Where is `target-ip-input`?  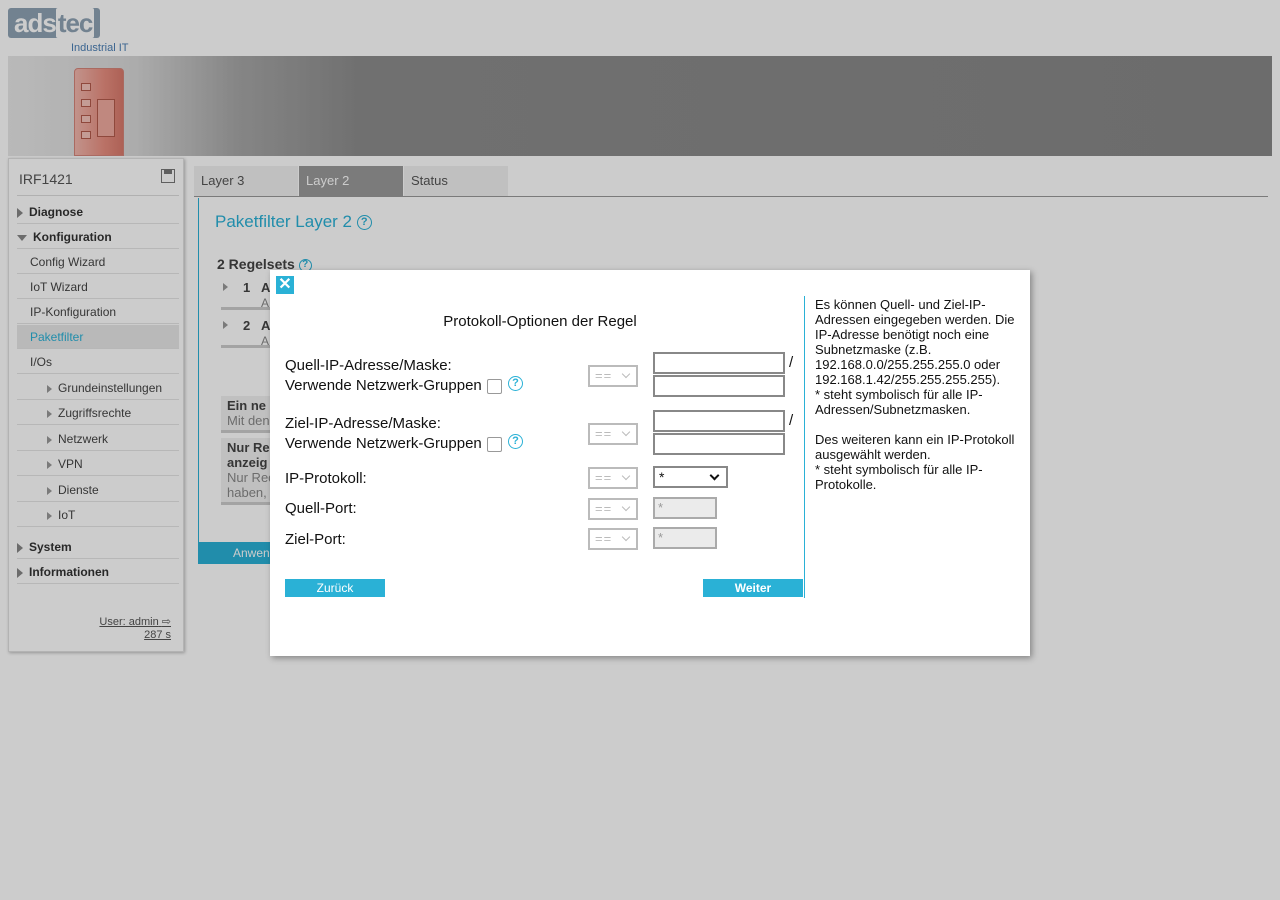 target-ip-input is located at coordinates (719, 421).